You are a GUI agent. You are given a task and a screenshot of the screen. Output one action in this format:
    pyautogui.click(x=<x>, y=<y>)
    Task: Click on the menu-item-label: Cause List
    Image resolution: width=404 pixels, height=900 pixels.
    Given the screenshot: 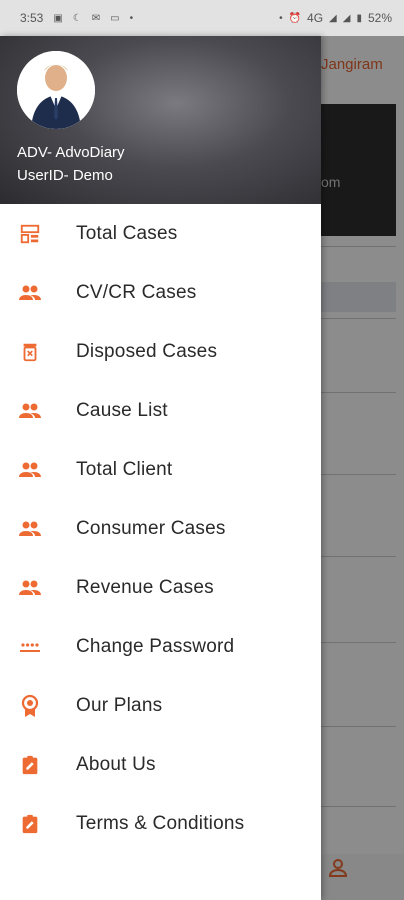 What is the action you would take?
    pyautogui.click(x=122, y=410)
    